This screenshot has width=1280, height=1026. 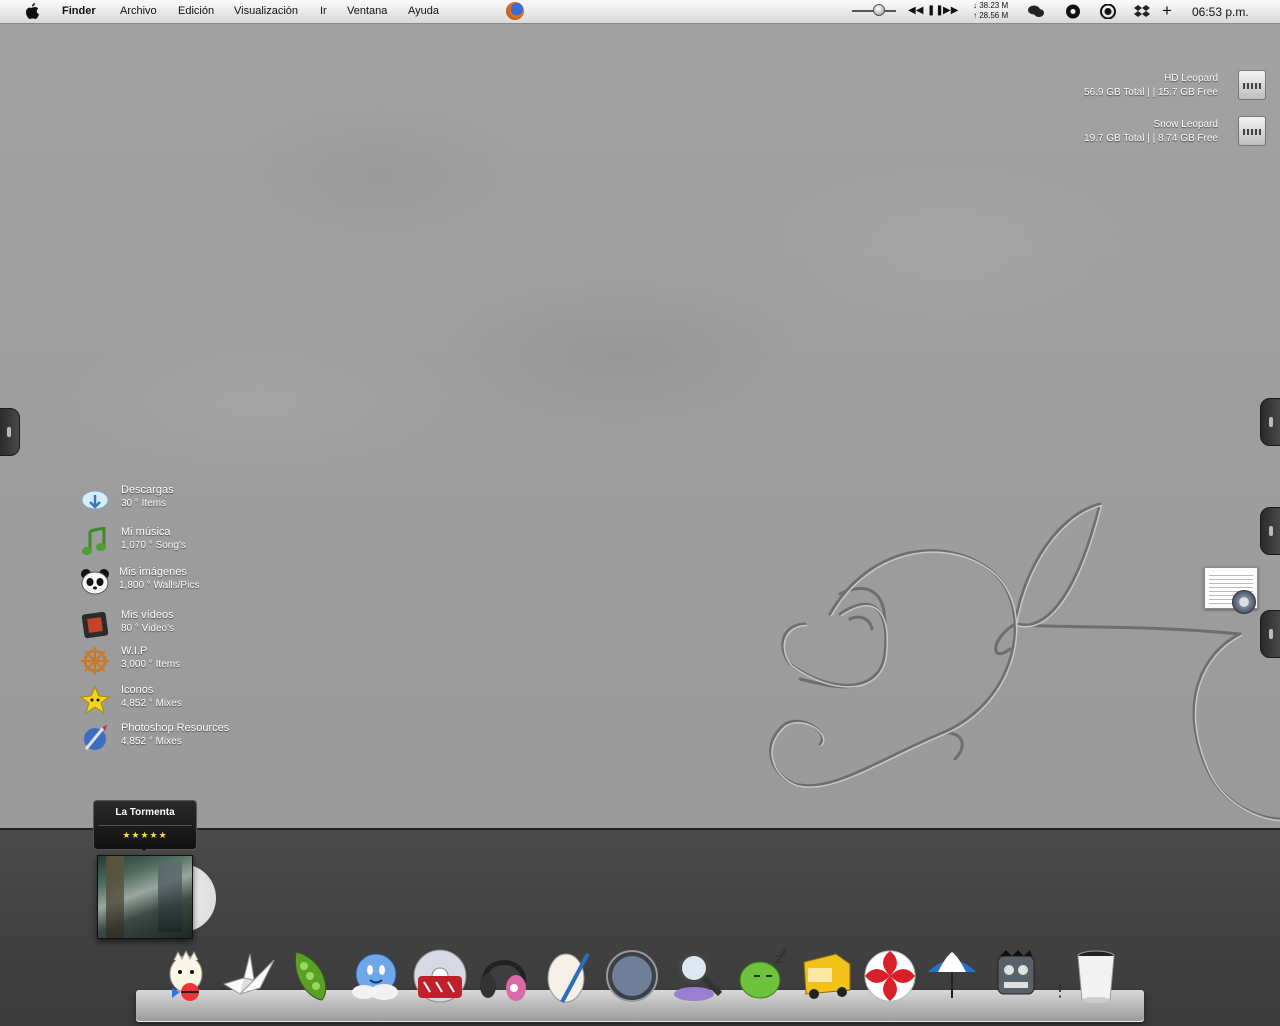 I want to click on drive-info: 19.7 GB Total | | 8.74 GB Free, so click(x=1151, y=138).